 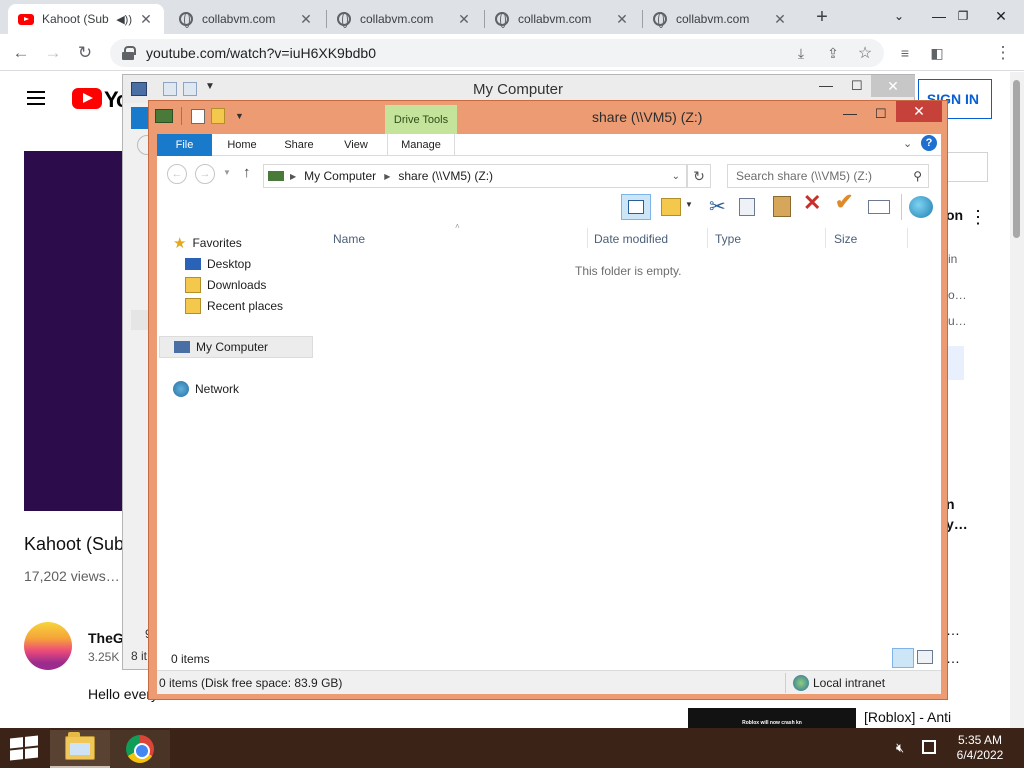 What do you see at coordinates (86, 19) in the screenshot?
I see `tab-kahoot: Kahoot (Sub ◀)) ✕` at bounding box center [86, 19].